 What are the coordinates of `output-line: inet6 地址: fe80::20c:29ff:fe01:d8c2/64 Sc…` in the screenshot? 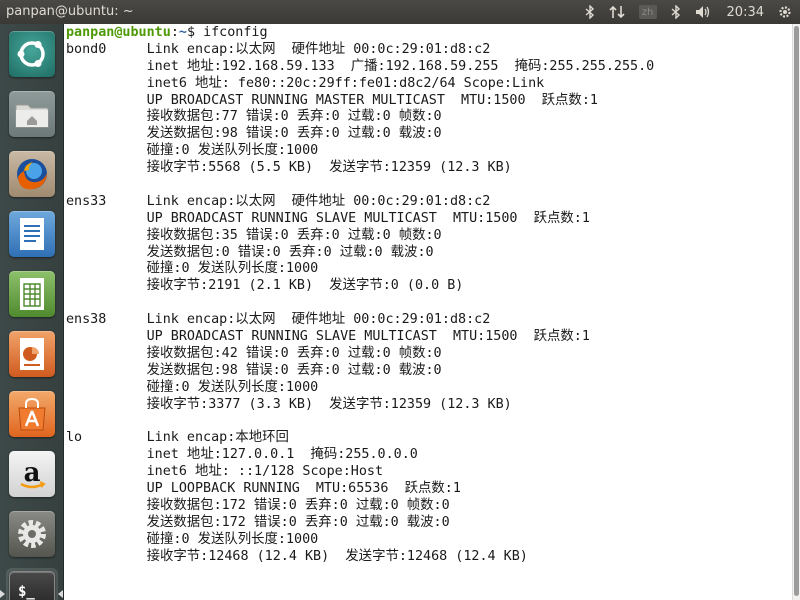 It's located at (305, 83).